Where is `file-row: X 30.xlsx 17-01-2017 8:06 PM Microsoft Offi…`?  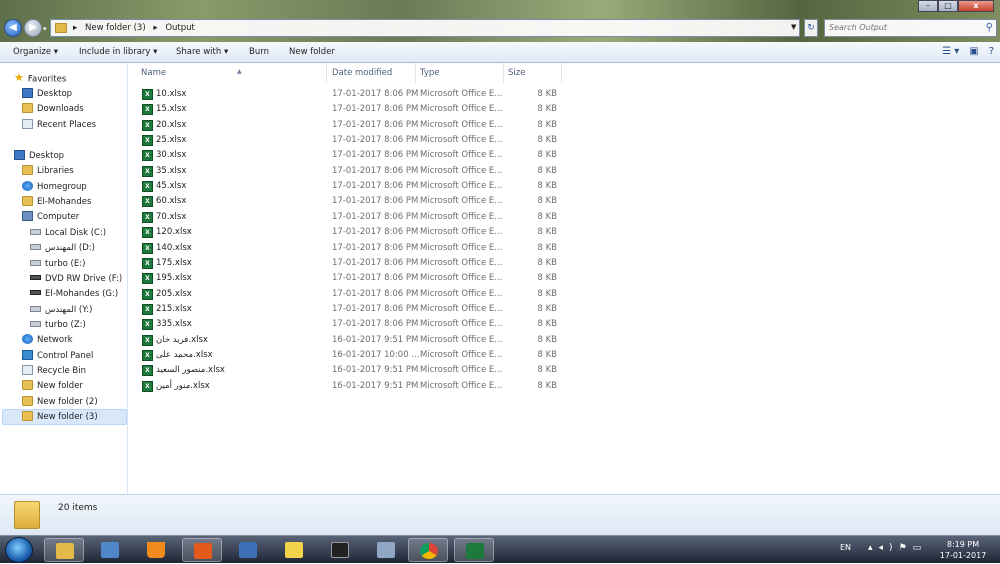
file-row: X 30.xlsx 17-01-2017 8:06 PM Microsoft Offi… is located at coordinates (349, 155).